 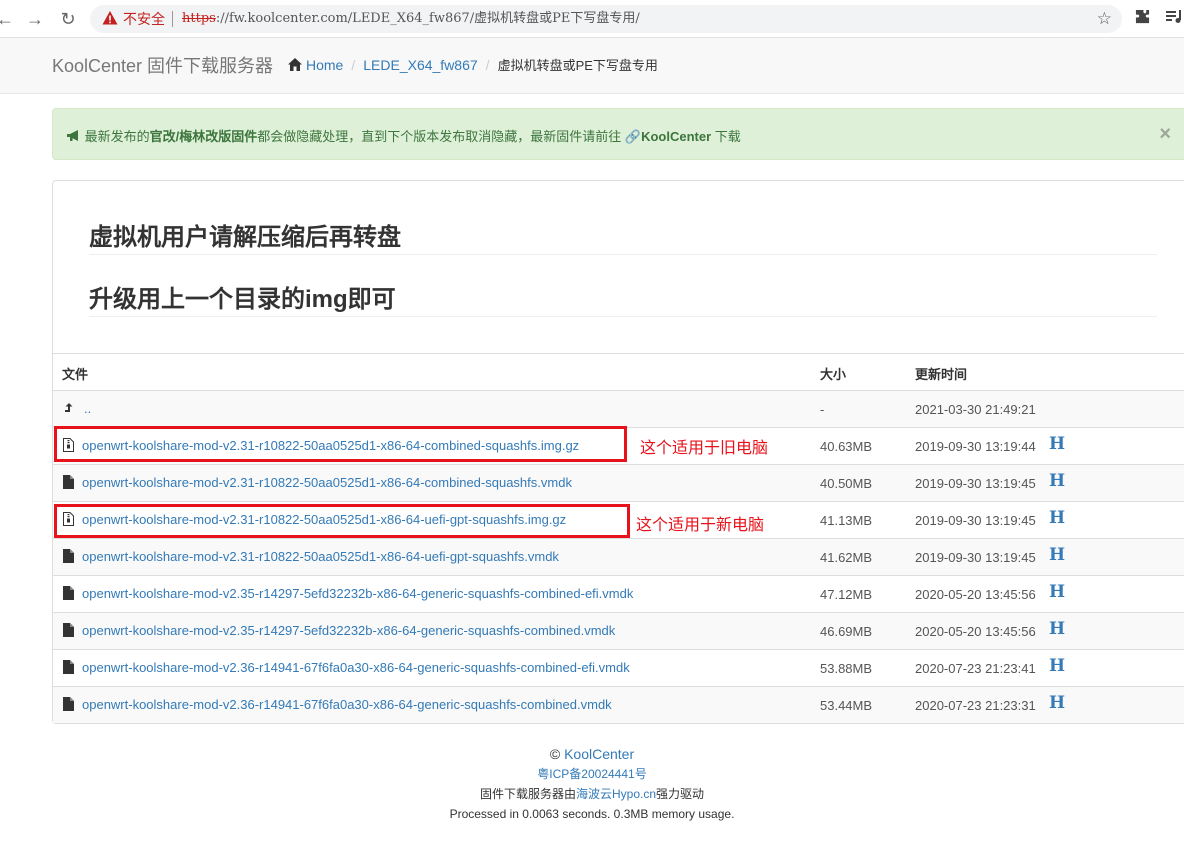 I want to click on file-size: 41.62MB, so click(x=846, y=557).